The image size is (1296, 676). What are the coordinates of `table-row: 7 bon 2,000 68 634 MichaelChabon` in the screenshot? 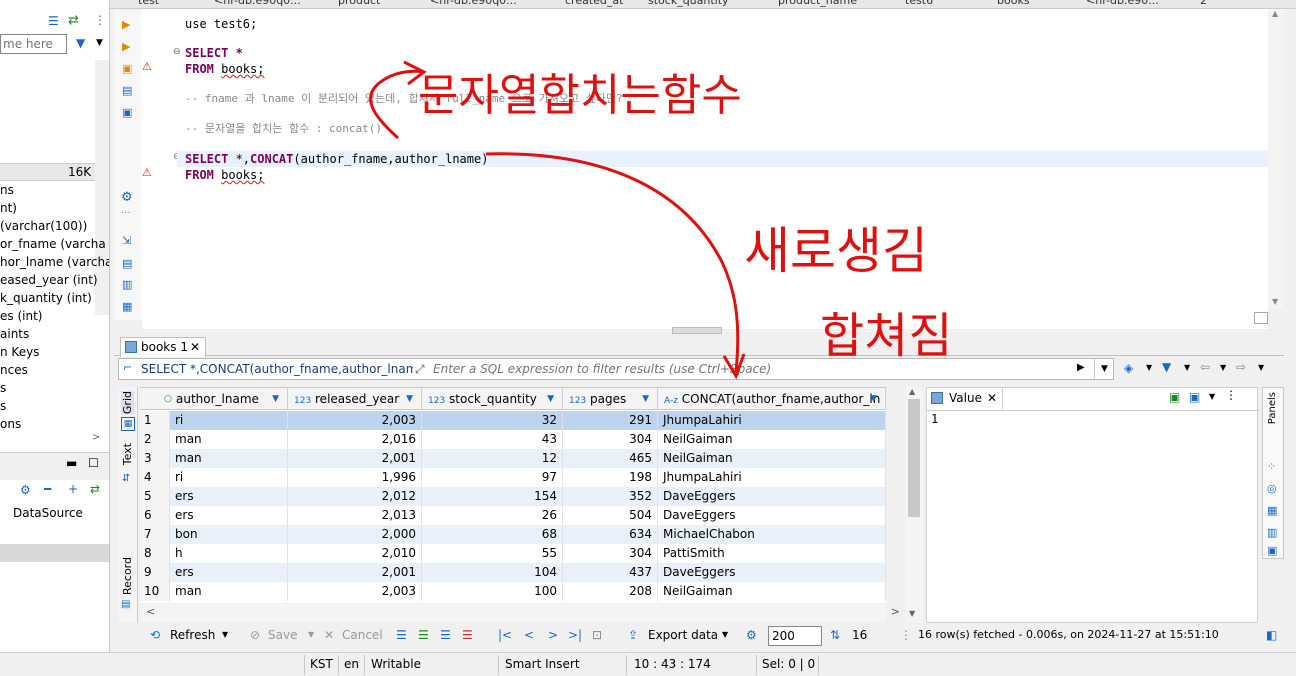 It's located at (513, 534).